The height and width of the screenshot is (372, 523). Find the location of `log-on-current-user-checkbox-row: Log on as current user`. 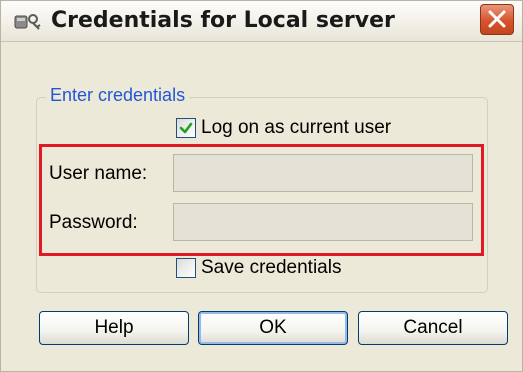

log-on-current-user-checkbox-row: Log on as current user is located at coordinates (283, 128).